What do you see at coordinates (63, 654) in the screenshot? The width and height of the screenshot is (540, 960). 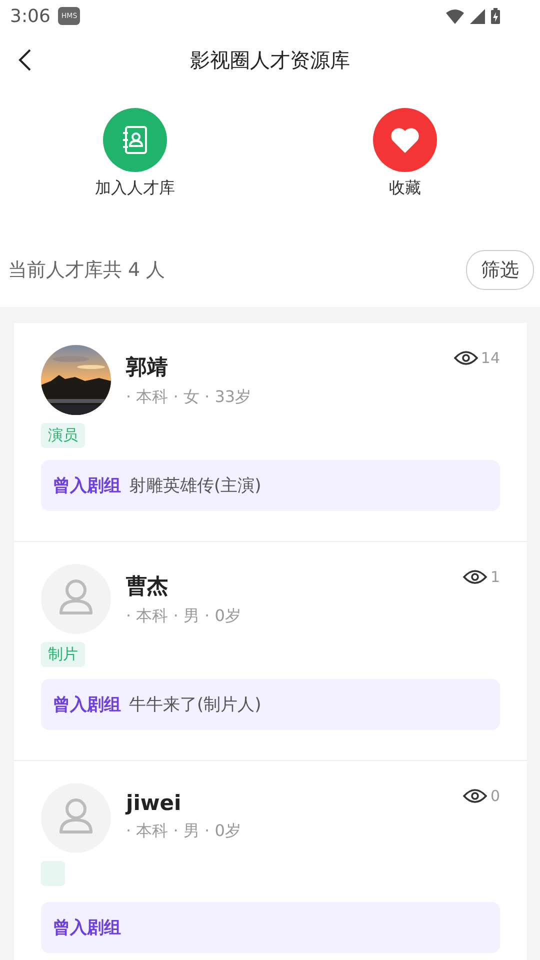 I see `role-tag: 制片` at bounding box center [63, 654].